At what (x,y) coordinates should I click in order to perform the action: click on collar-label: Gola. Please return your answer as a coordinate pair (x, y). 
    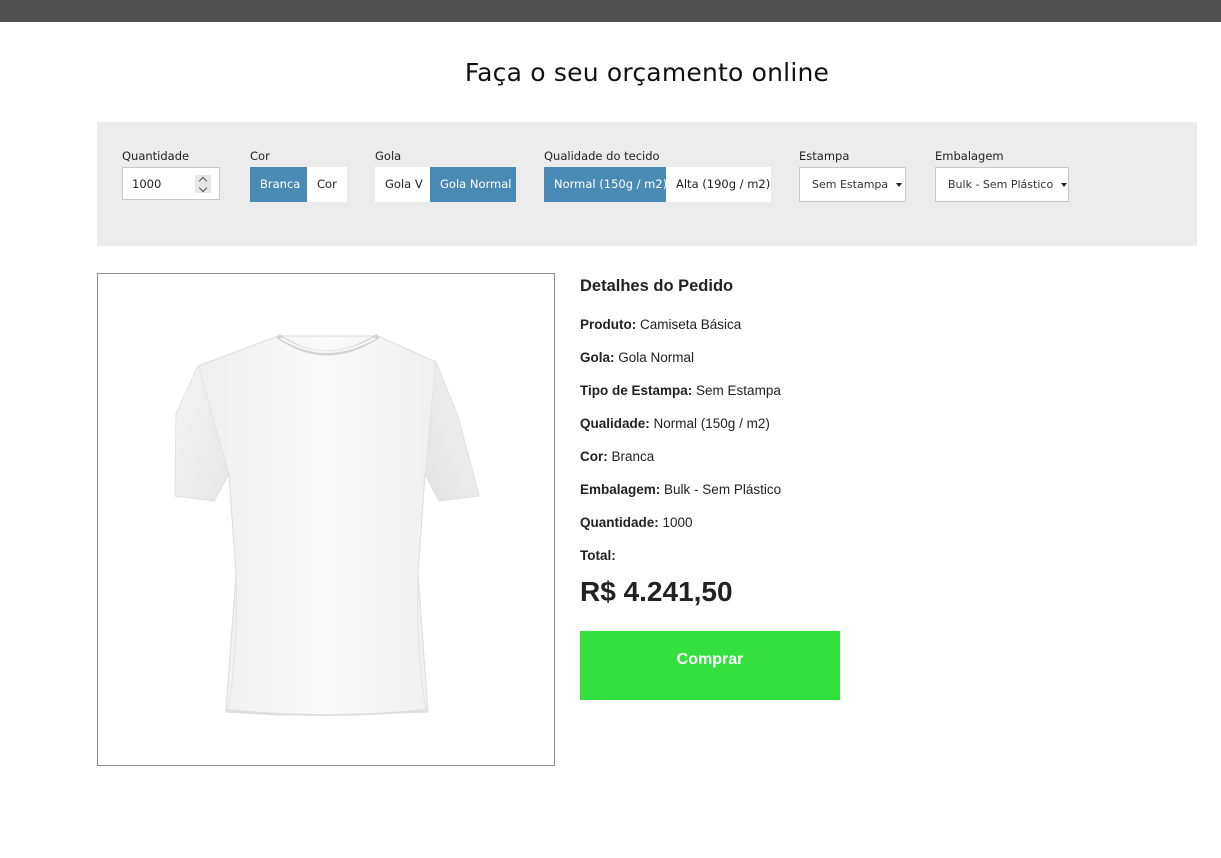
    Looking at the image, I should click on (388, 156).